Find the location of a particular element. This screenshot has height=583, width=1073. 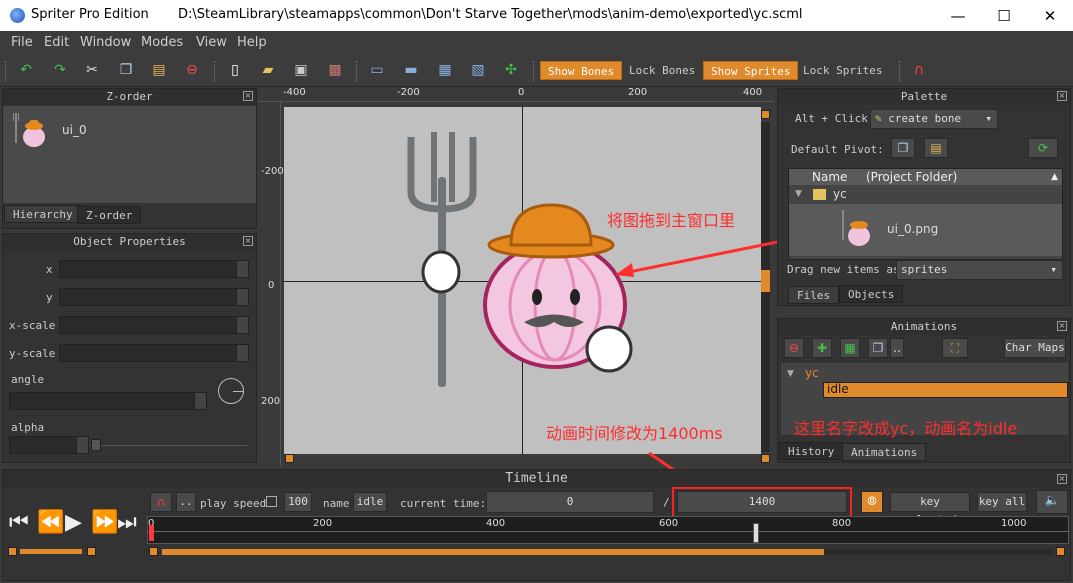

total-time-field: 1400 is located at coordinates (762, 502).